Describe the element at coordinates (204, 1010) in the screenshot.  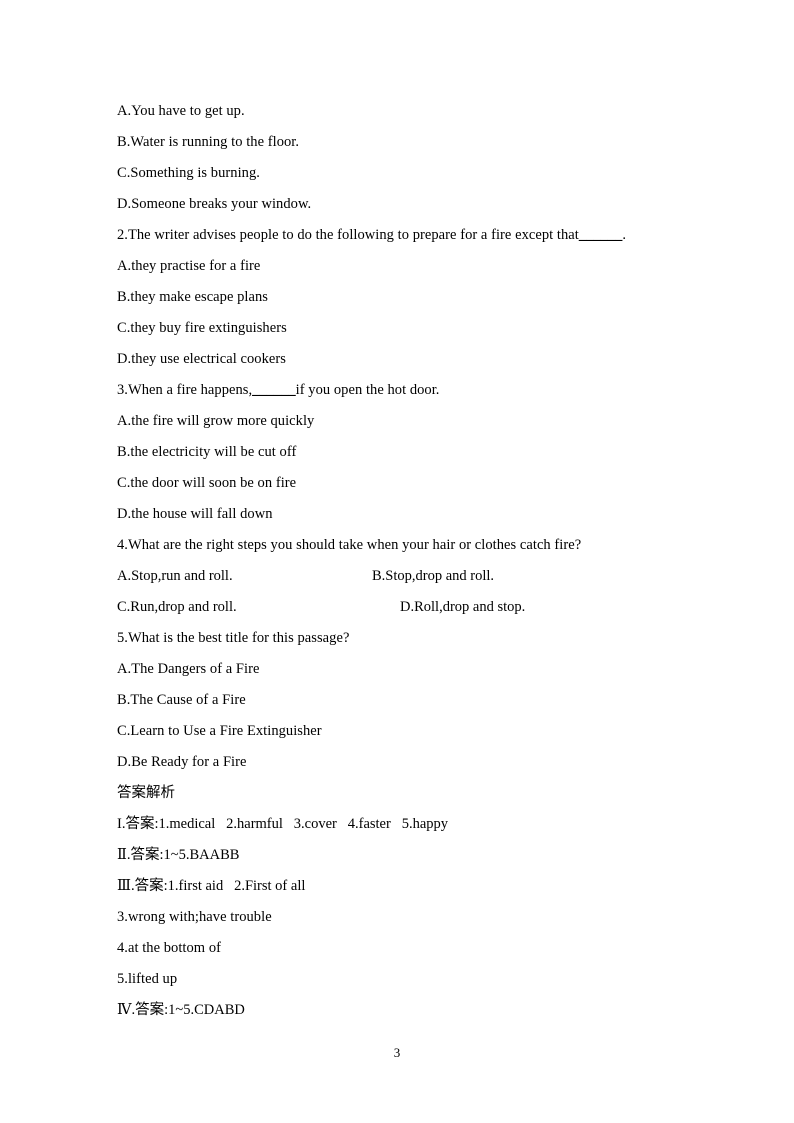
I see `answer-key-value: :1~5.CDABD` at that location.